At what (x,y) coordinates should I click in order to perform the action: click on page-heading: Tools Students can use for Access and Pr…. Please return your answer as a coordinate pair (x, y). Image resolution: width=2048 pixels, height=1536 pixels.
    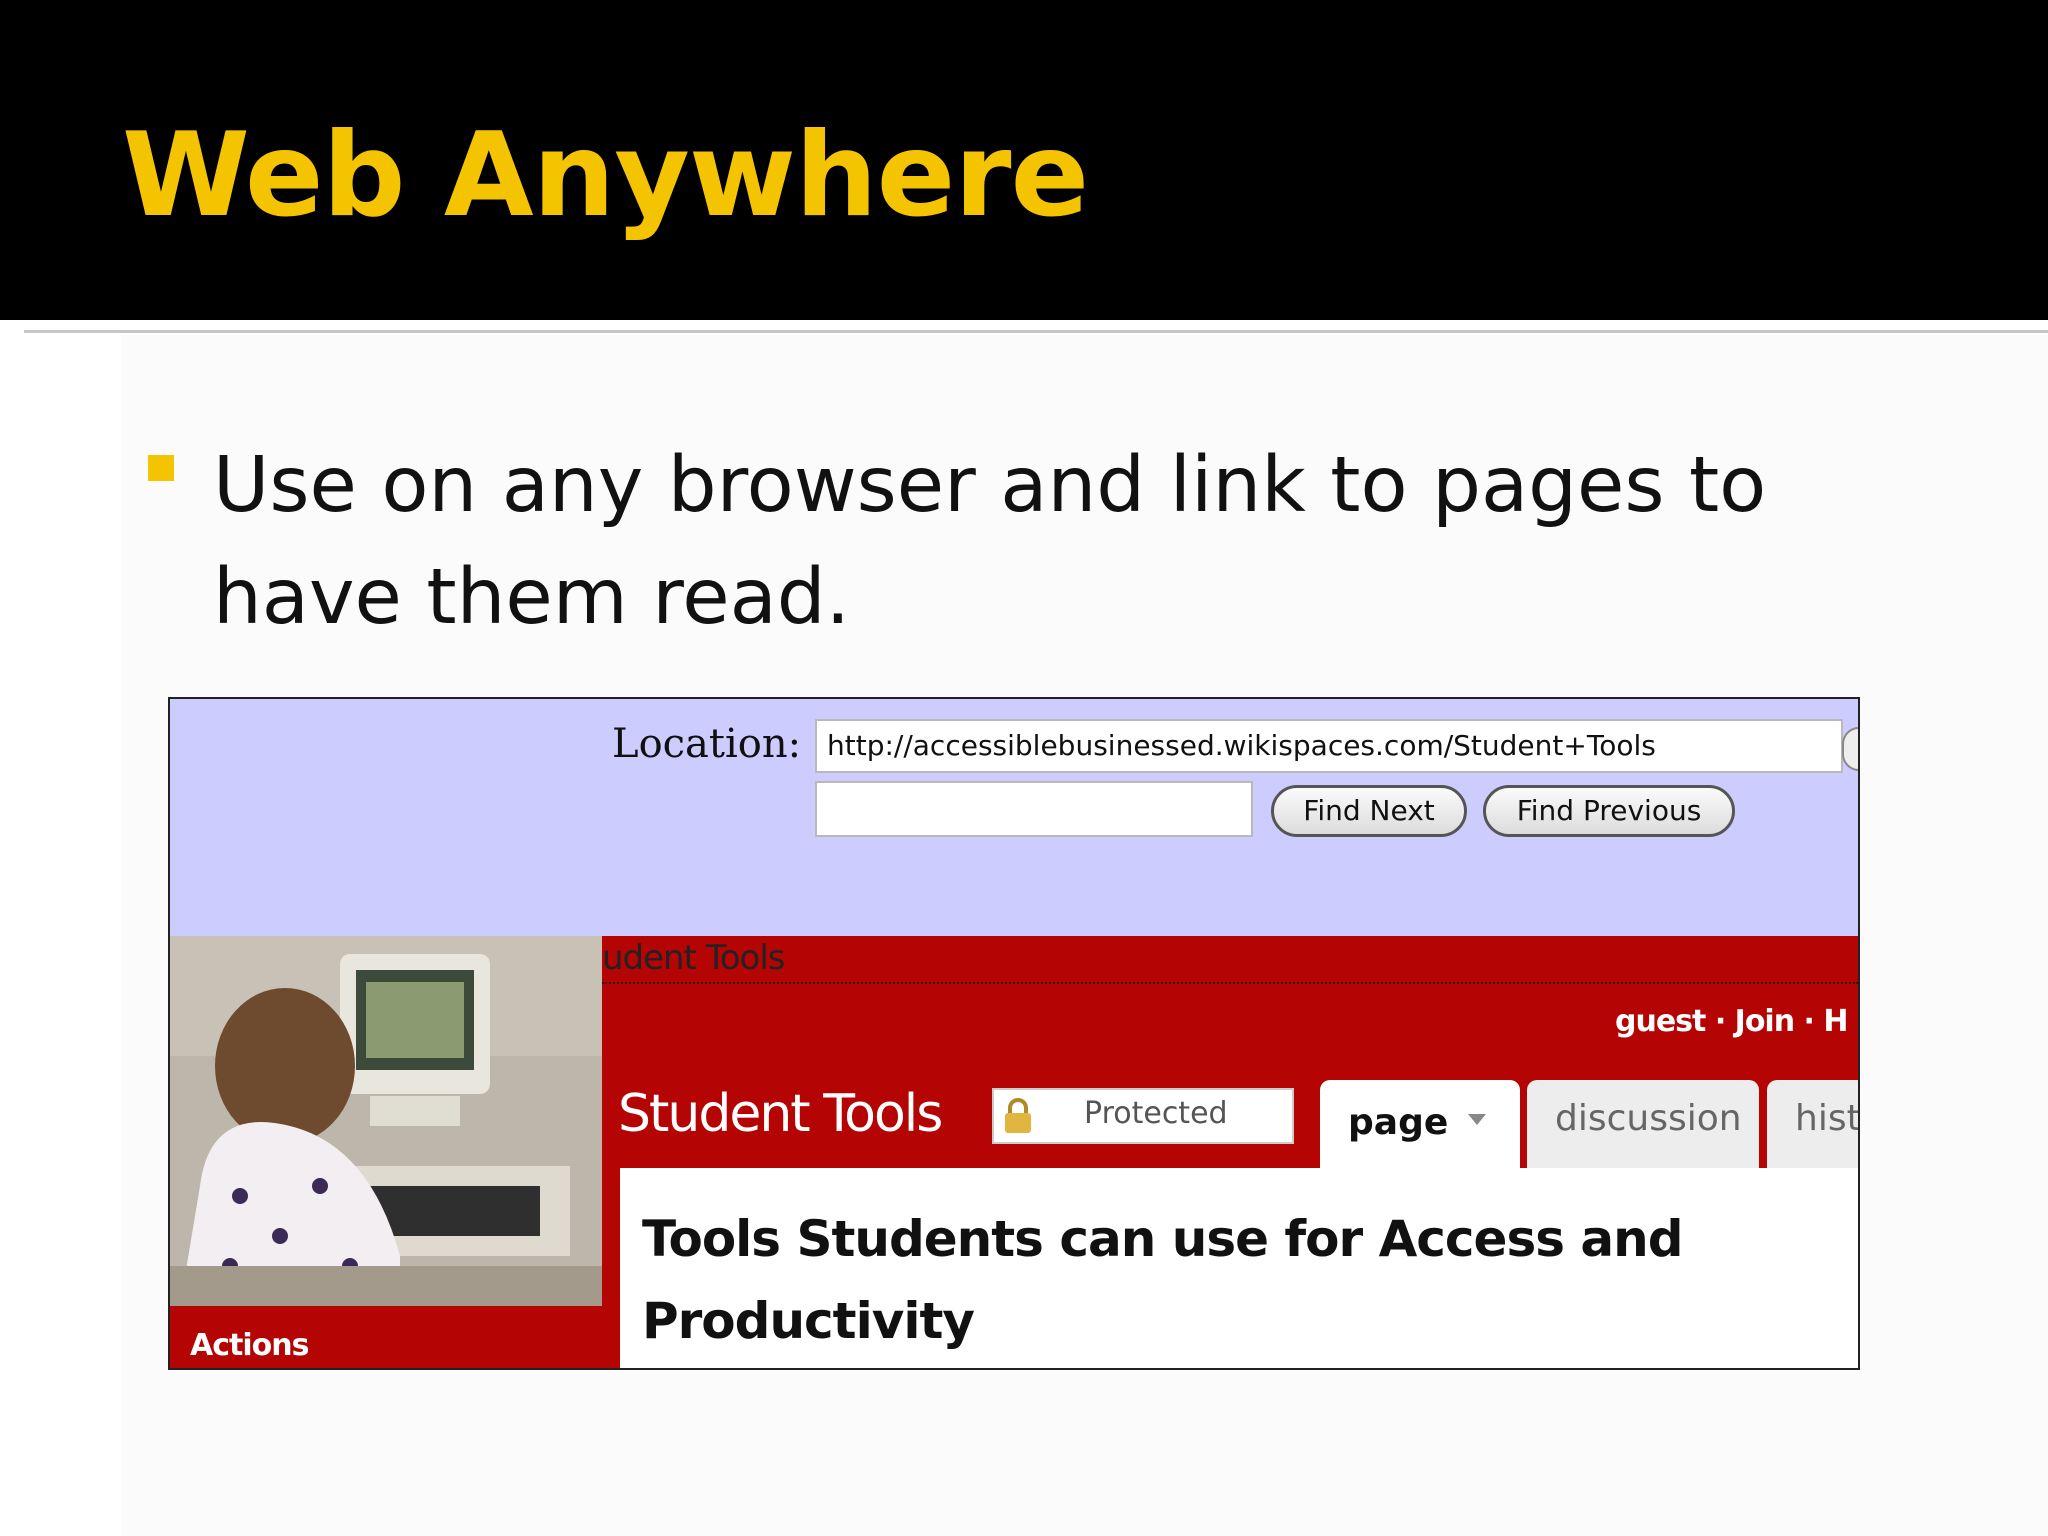
    Looking at the image, I should click on (1163, 1280).